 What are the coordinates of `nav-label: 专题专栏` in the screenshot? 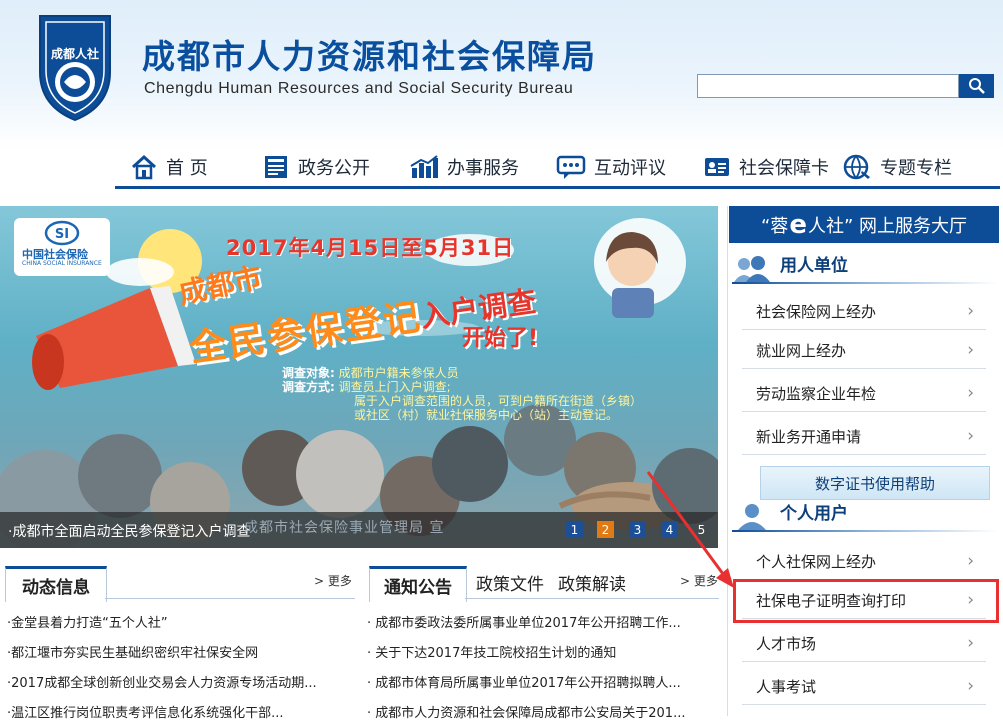 It's located at (916, 168).